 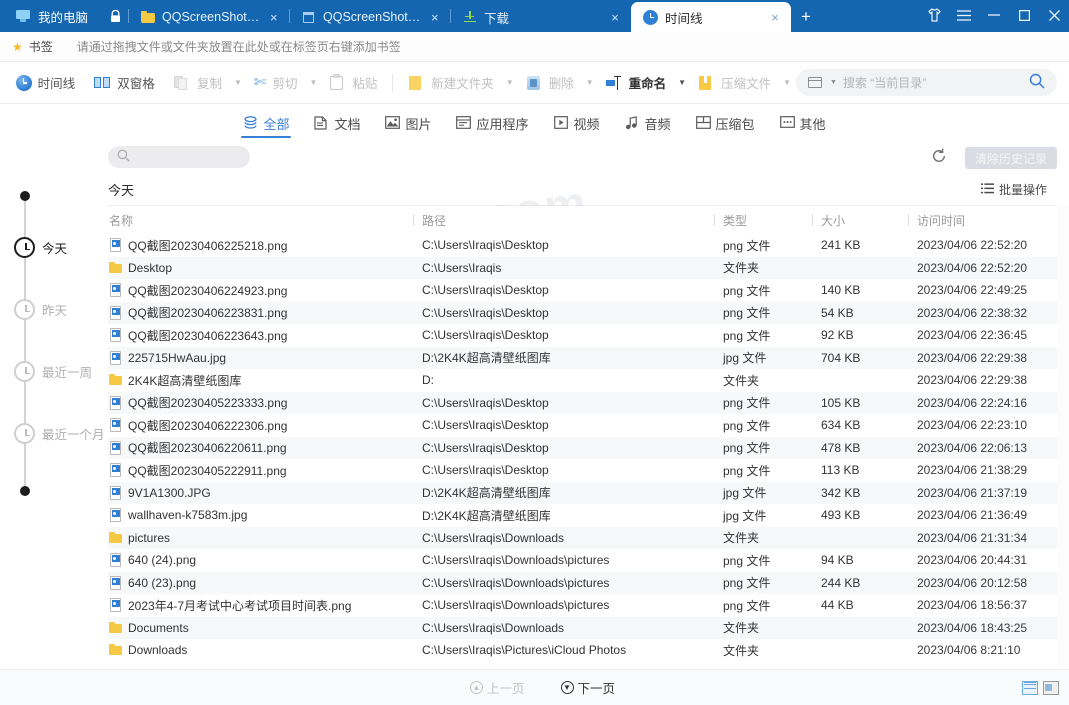 I want to click on category-tab-document: 文档, so click(x=337, y=123).